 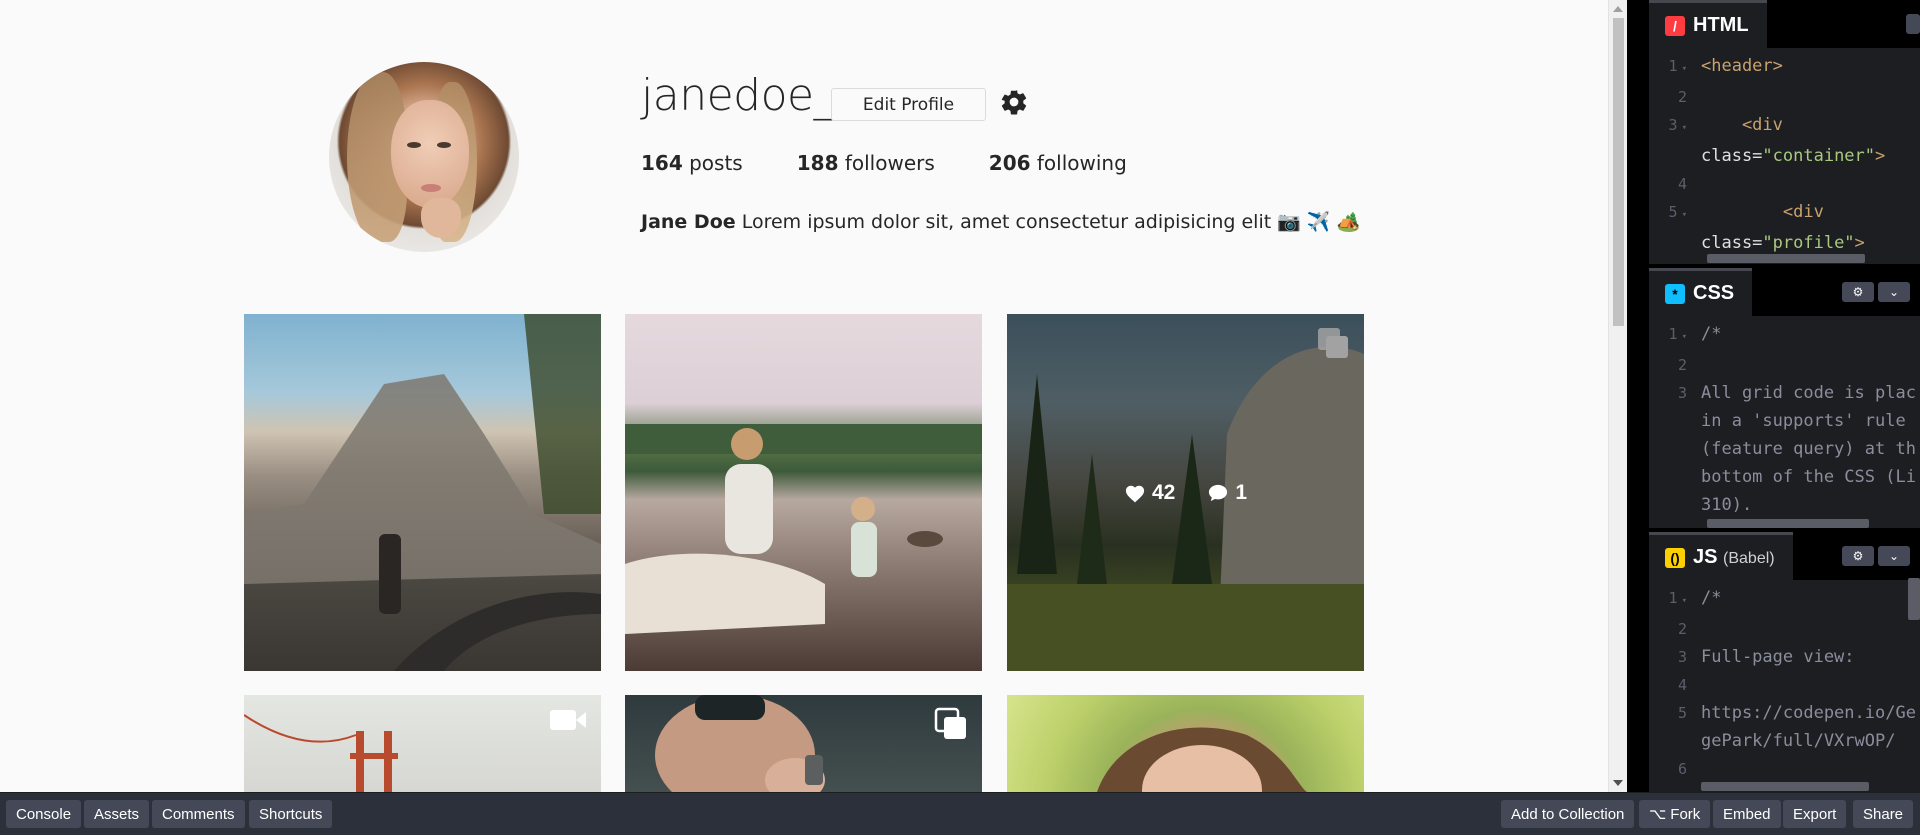 I want to click on code-line: 1 ▾ <header>, so click(x=1784, y=67).